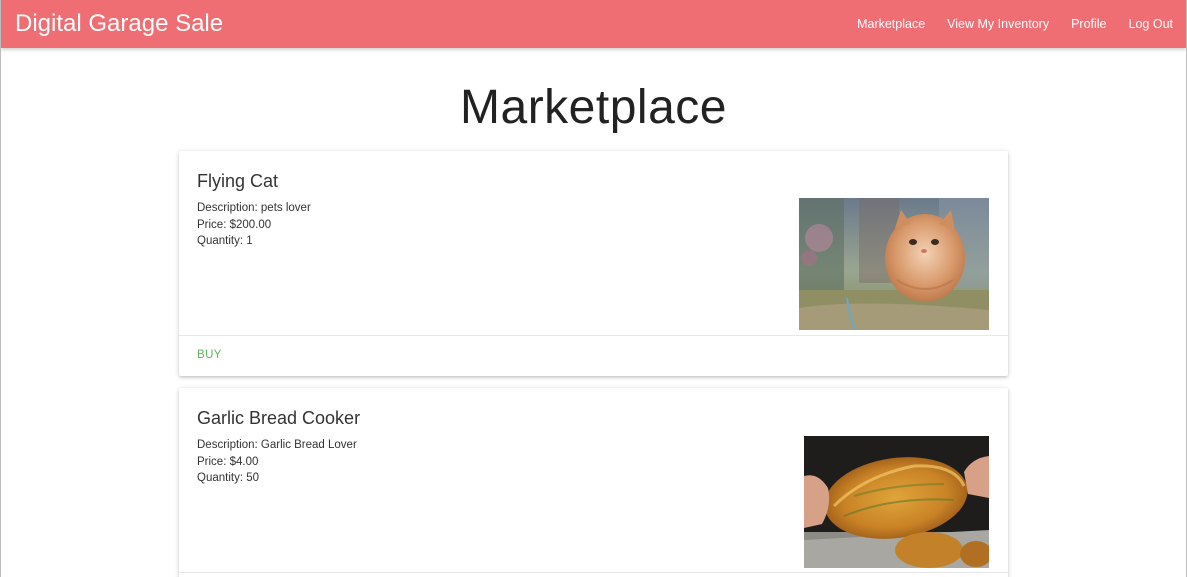  I want to click on page-title: Marketplace, so click(593, 107).